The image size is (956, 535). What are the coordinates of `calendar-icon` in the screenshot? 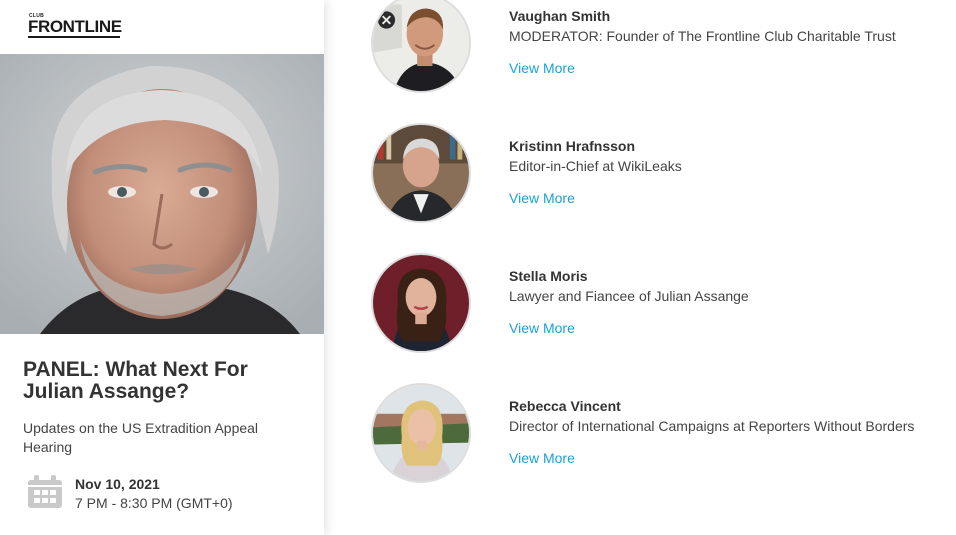 It's located at (45, 491).